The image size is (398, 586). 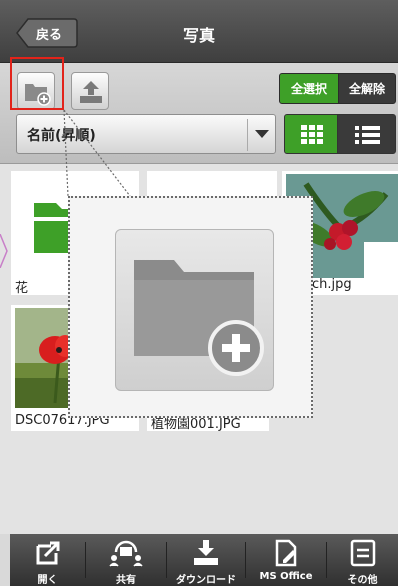 I want to click on new-folder-icon, so click(x=199, y=318).